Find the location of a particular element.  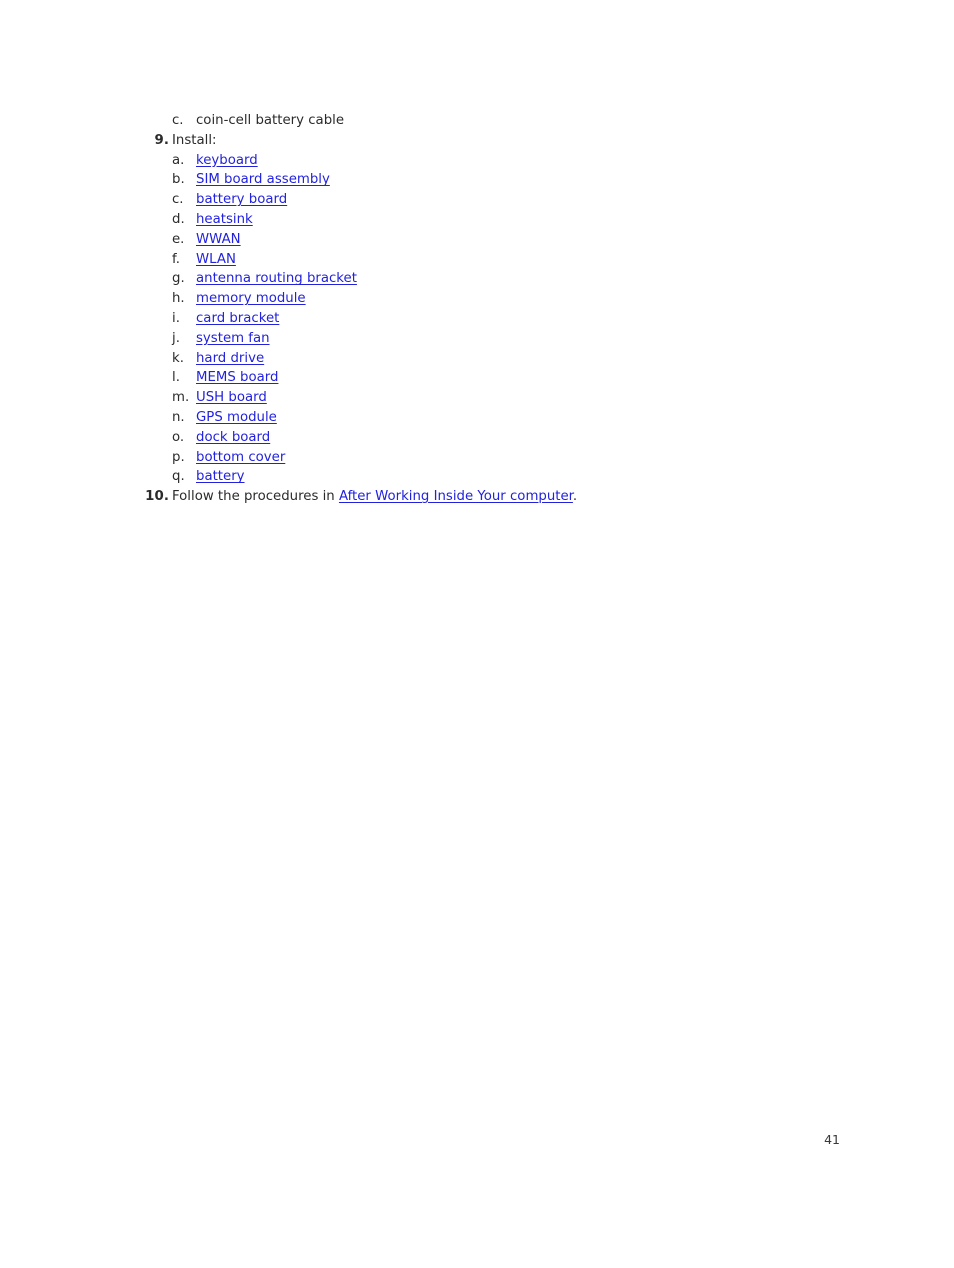

list-item-text: MEMS board is located at coordinates (237, 378).